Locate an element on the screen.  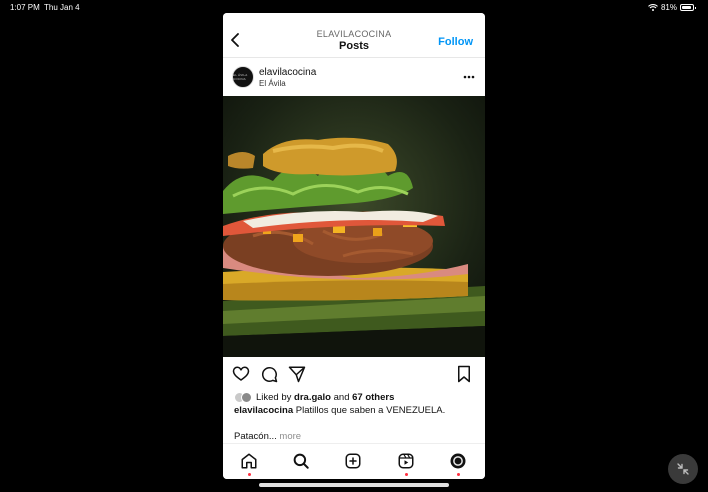
home-indicator is located at coordinates (354, 485).